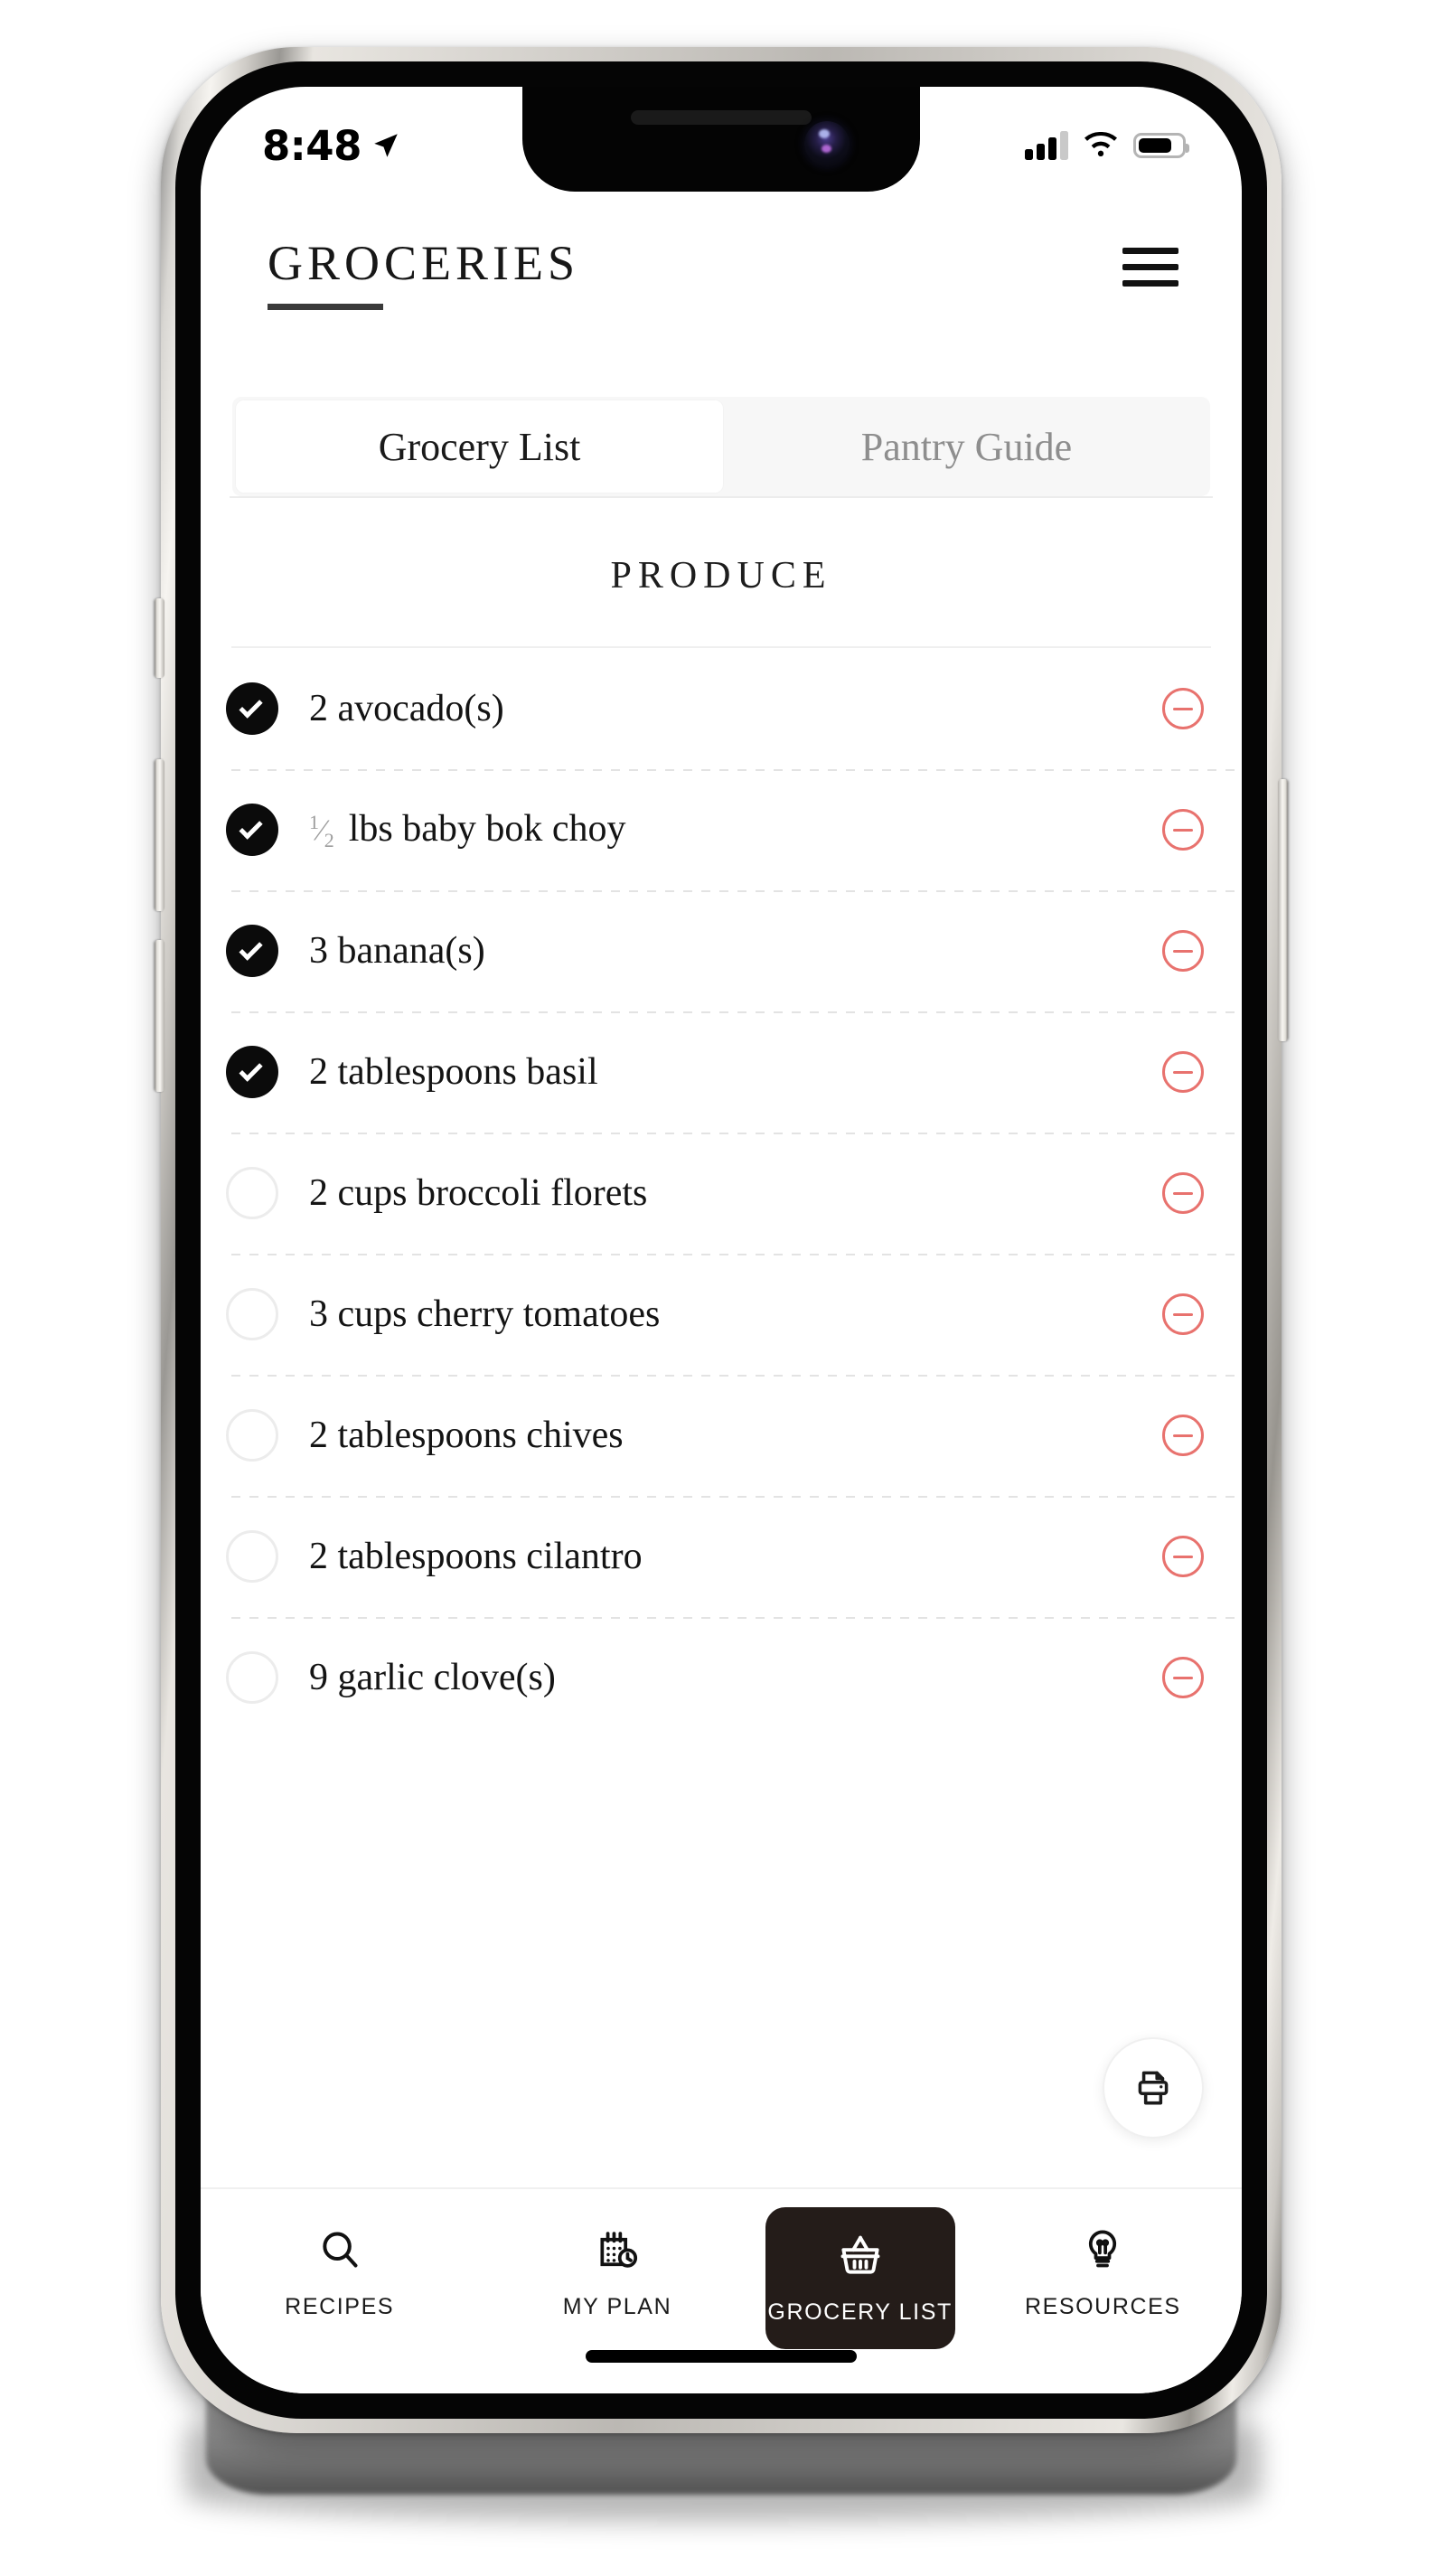 This screenshot has width=1446, height=2576. I want to click on list-item: 1⁄2 lbs baby bok choy, so click(722, 830).